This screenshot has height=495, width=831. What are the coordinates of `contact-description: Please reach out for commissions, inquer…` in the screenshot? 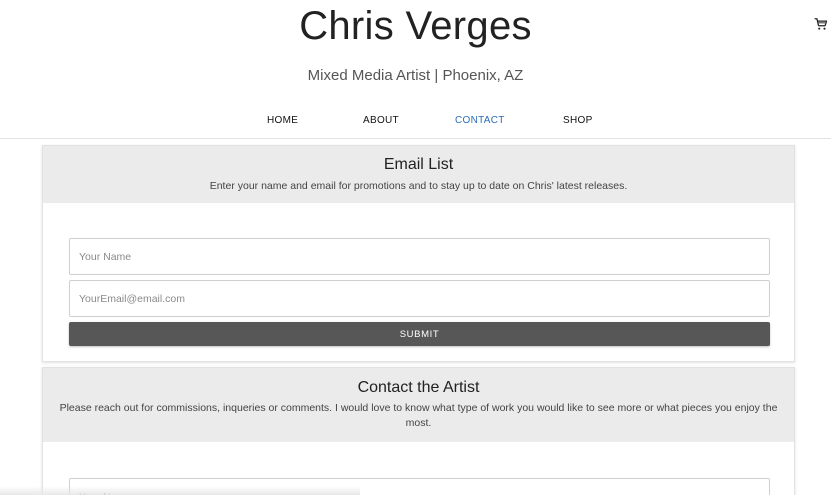 It's located at (418, 415).